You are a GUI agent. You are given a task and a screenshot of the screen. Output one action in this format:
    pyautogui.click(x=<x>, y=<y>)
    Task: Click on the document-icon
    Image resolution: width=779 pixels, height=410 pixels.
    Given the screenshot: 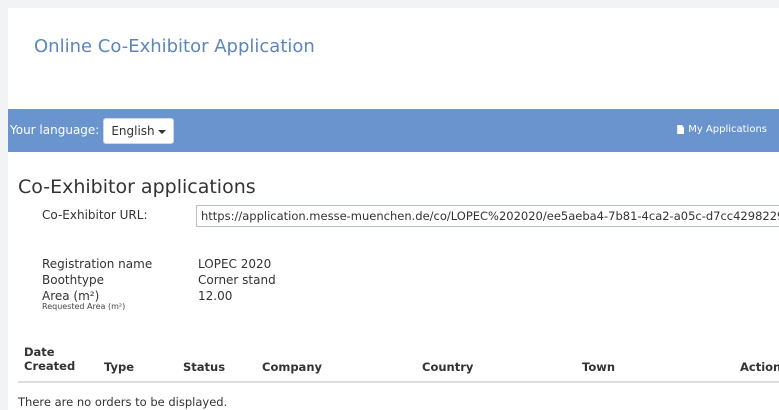 What is the action you would take?
    pyautogui.click(x=681, y=129)
    